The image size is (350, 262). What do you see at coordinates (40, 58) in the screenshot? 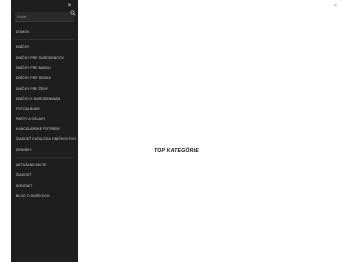
I see `nav-item-category: DNÍČKY PRE SÚRODENCOV` at bounding box center [40, 58].